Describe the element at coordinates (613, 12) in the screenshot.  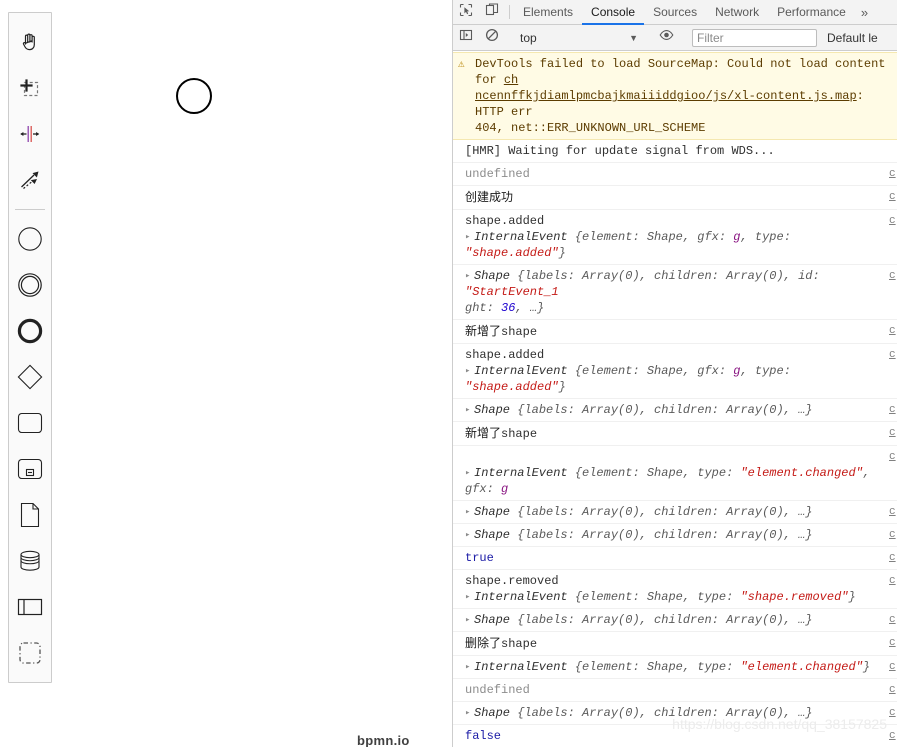
I see `tab-console: Console` at that location.